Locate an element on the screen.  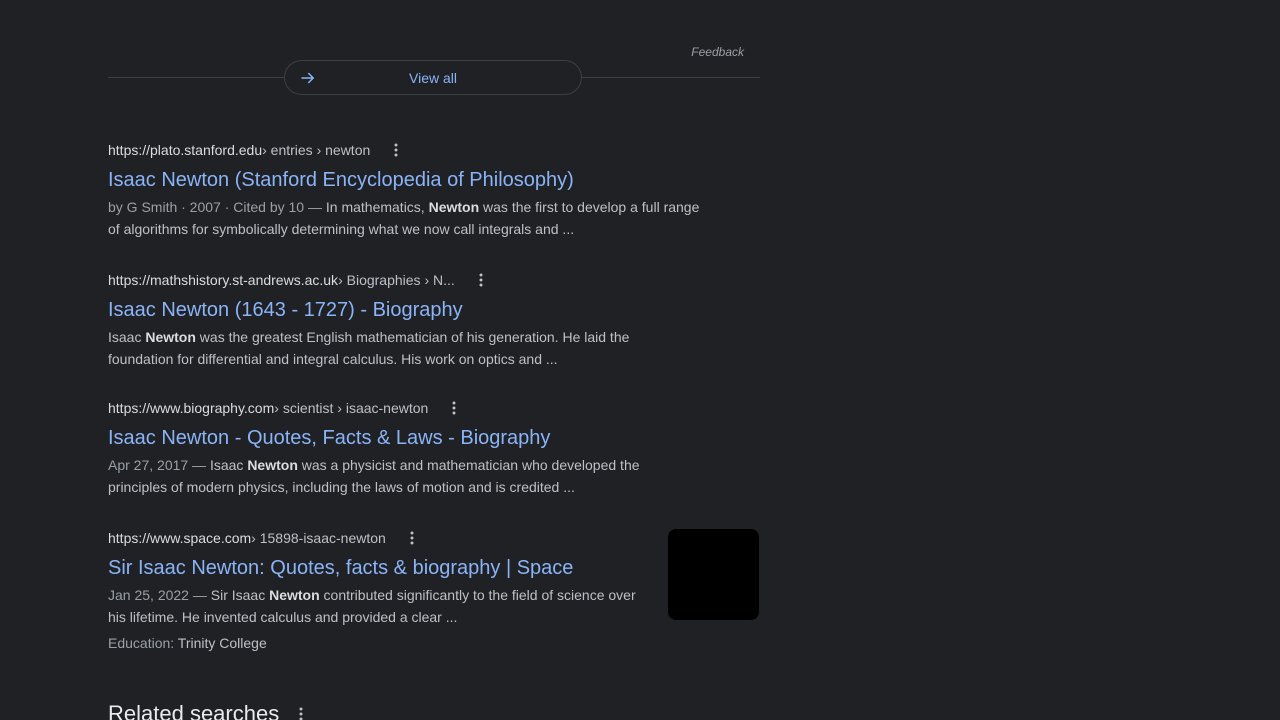
snippet-text: In mathematics, is located at coordinates (377, 207).